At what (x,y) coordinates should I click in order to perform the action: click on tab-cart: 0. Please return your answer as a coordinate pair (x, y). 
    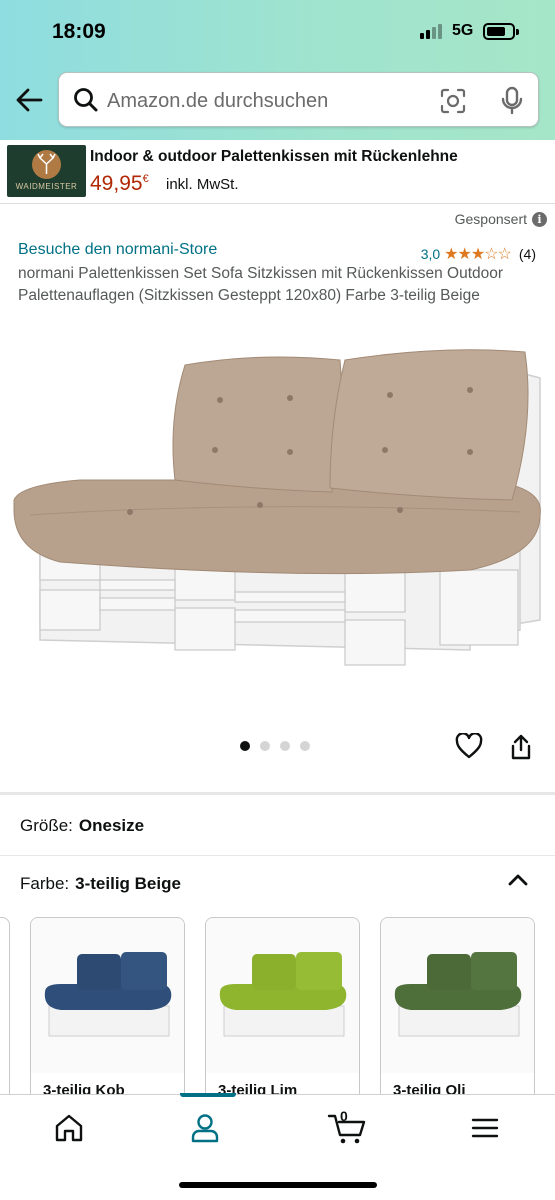
    Looking at the image, I should click on (348, 1127).